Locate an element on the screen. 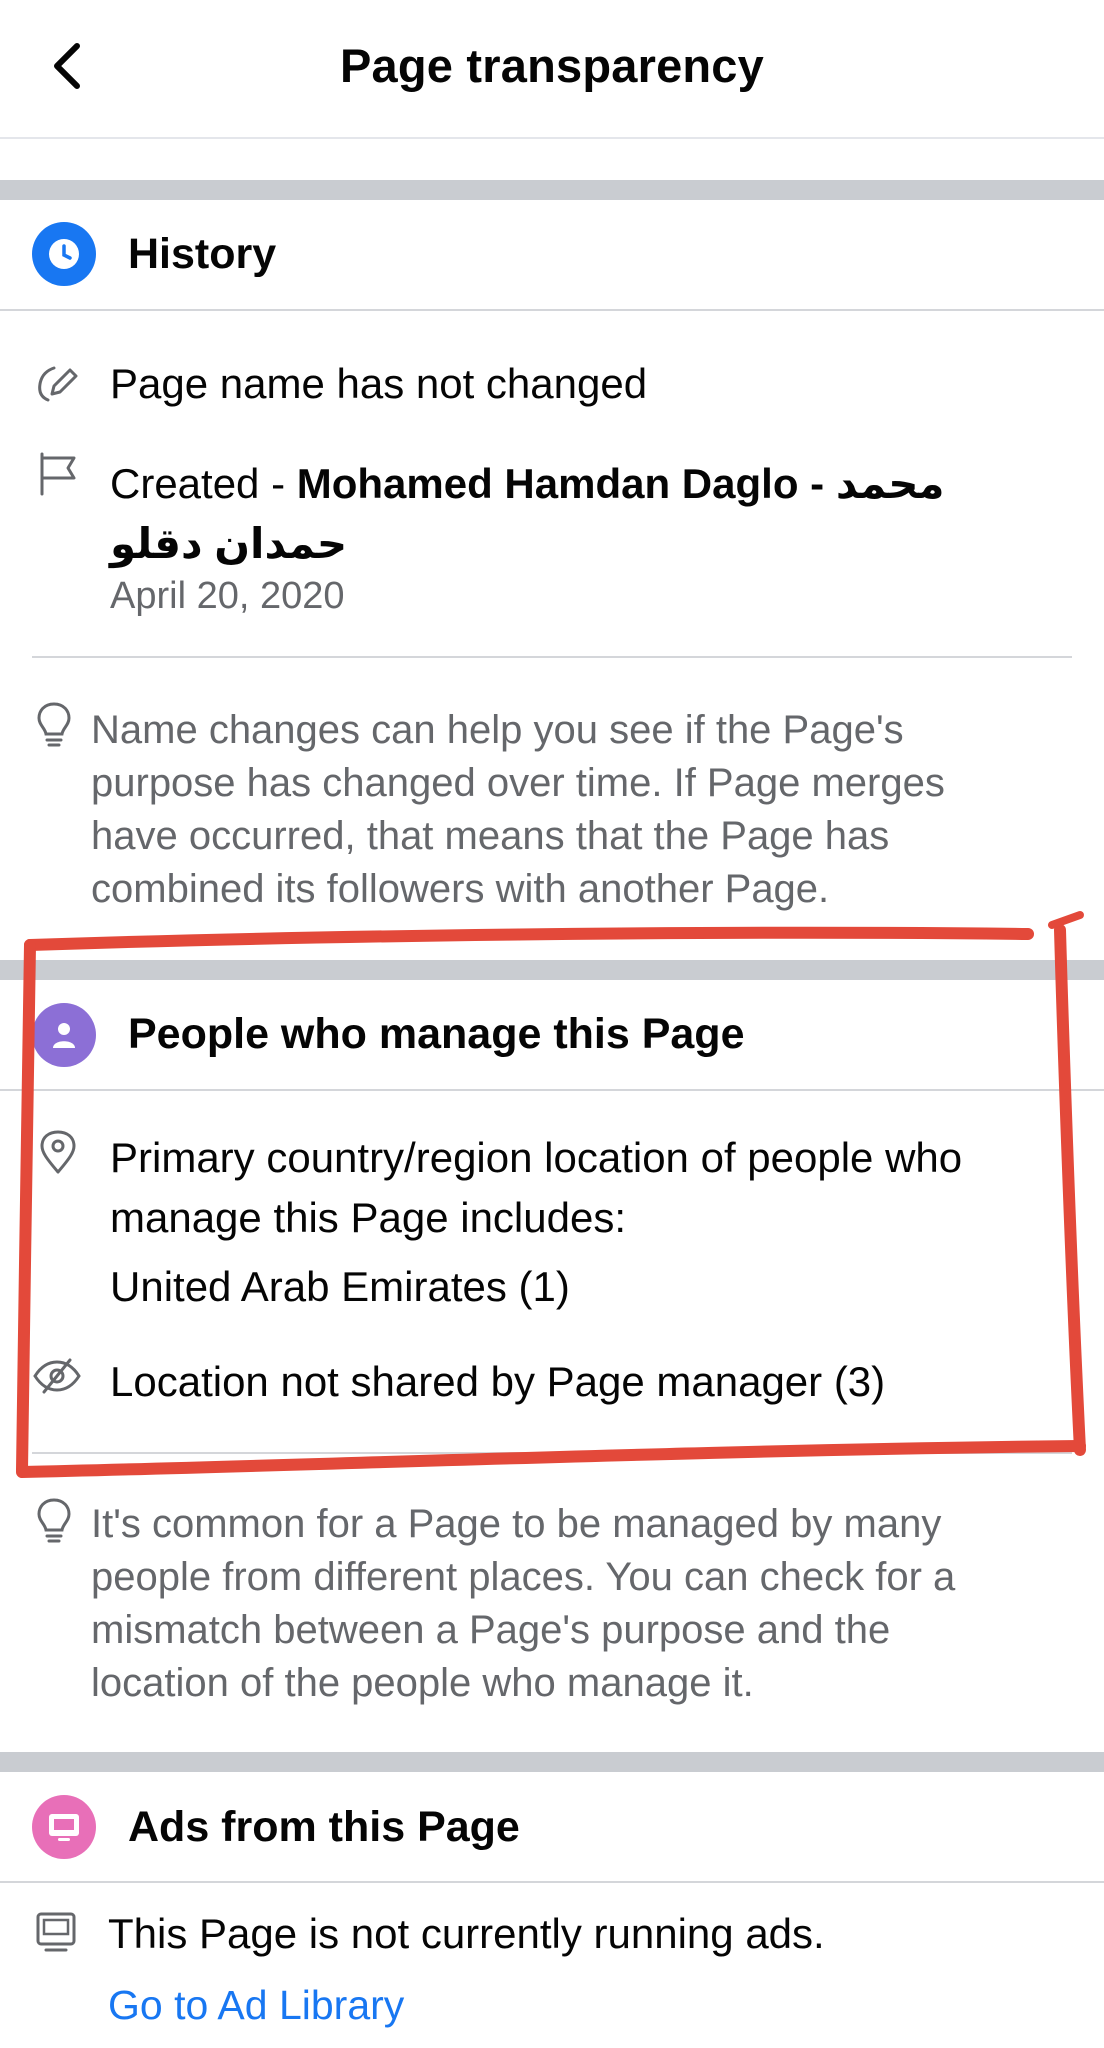 Image resolution: width=1104 pixels, height=2048 pixels. section-title-ads: Ads from this Page is located at coordinates (324, 1827).